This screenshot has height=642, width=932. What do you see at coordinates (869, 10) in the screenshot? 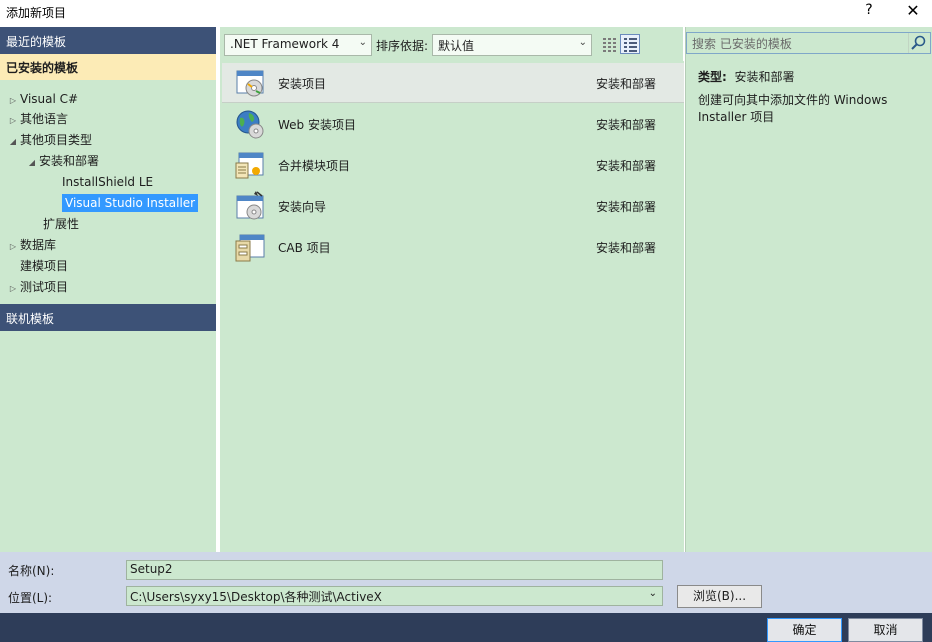
I see `help-icon: ?` at bounding box center [869, 10].